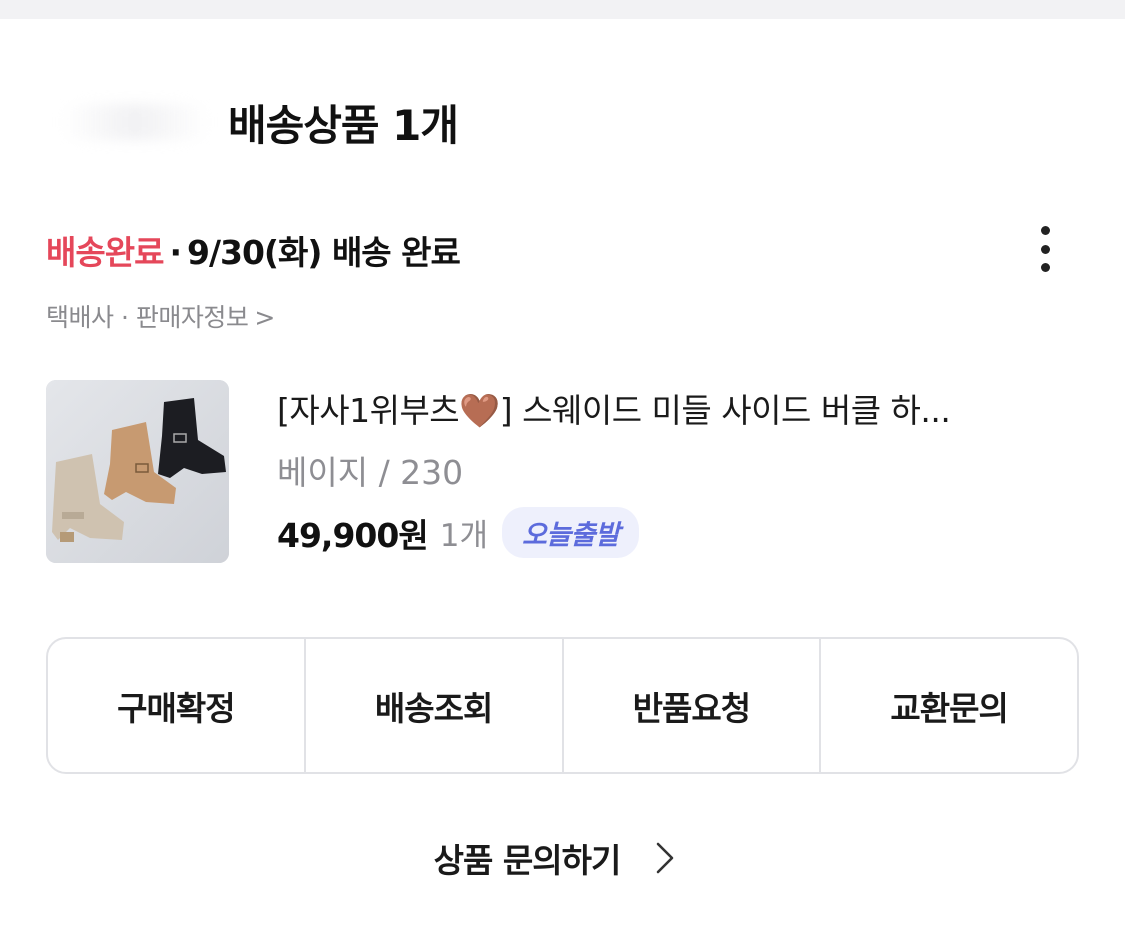  I want to click on product-inquiry-link: 상품 문의하기, so click(555, 858).